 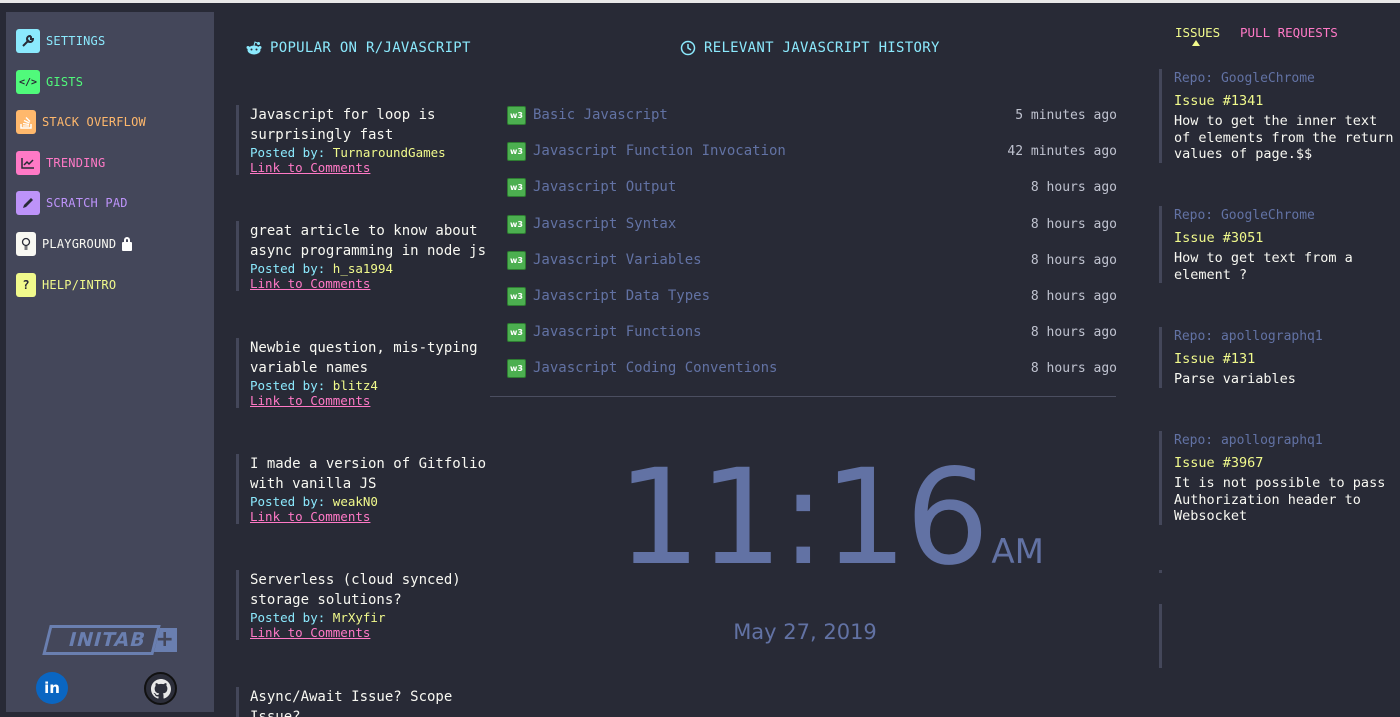 I want to click on code-icon: </>, so click(x=28, y=82).